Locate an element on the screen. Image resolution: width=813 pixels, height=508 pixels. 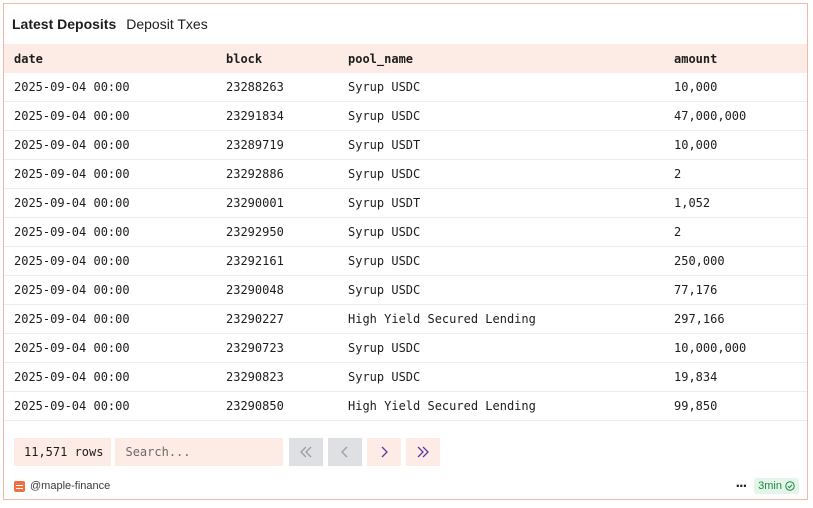
cell-block: 23290227 is located at coordinates (287, 319).